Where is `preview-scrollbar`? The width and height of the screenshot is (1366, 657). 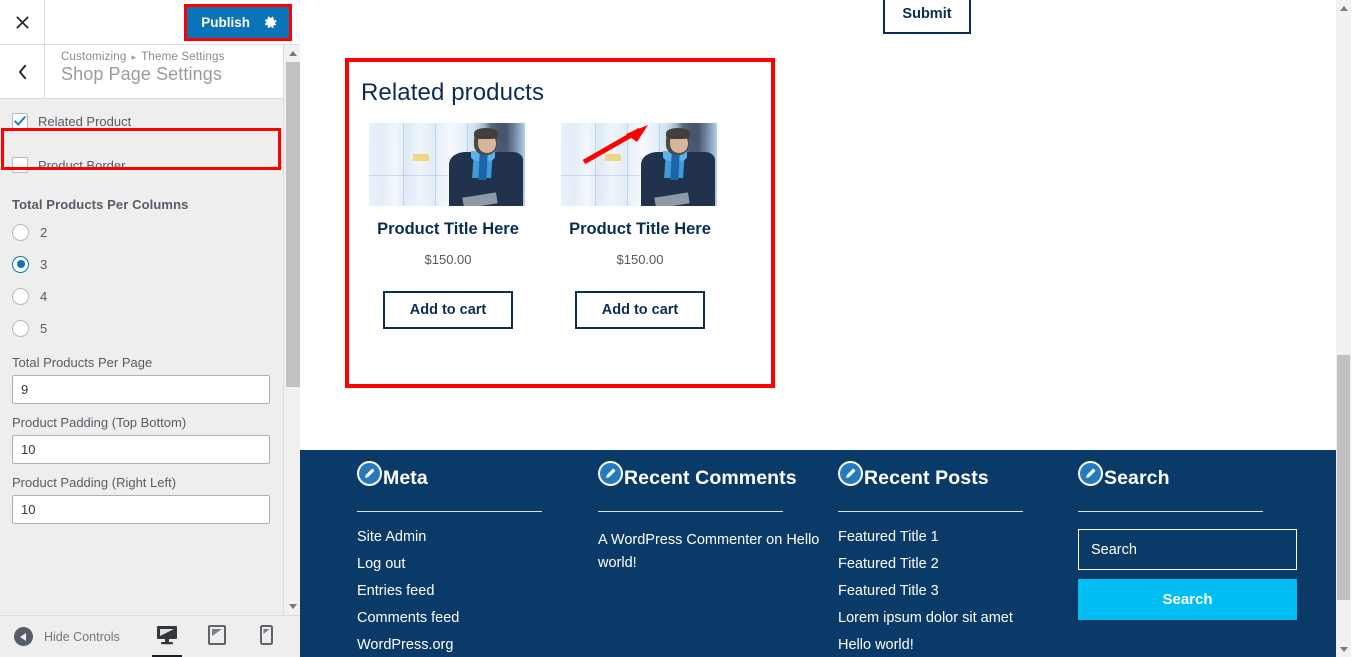 preview-scrollbar is located at coordinates (1343, 328).